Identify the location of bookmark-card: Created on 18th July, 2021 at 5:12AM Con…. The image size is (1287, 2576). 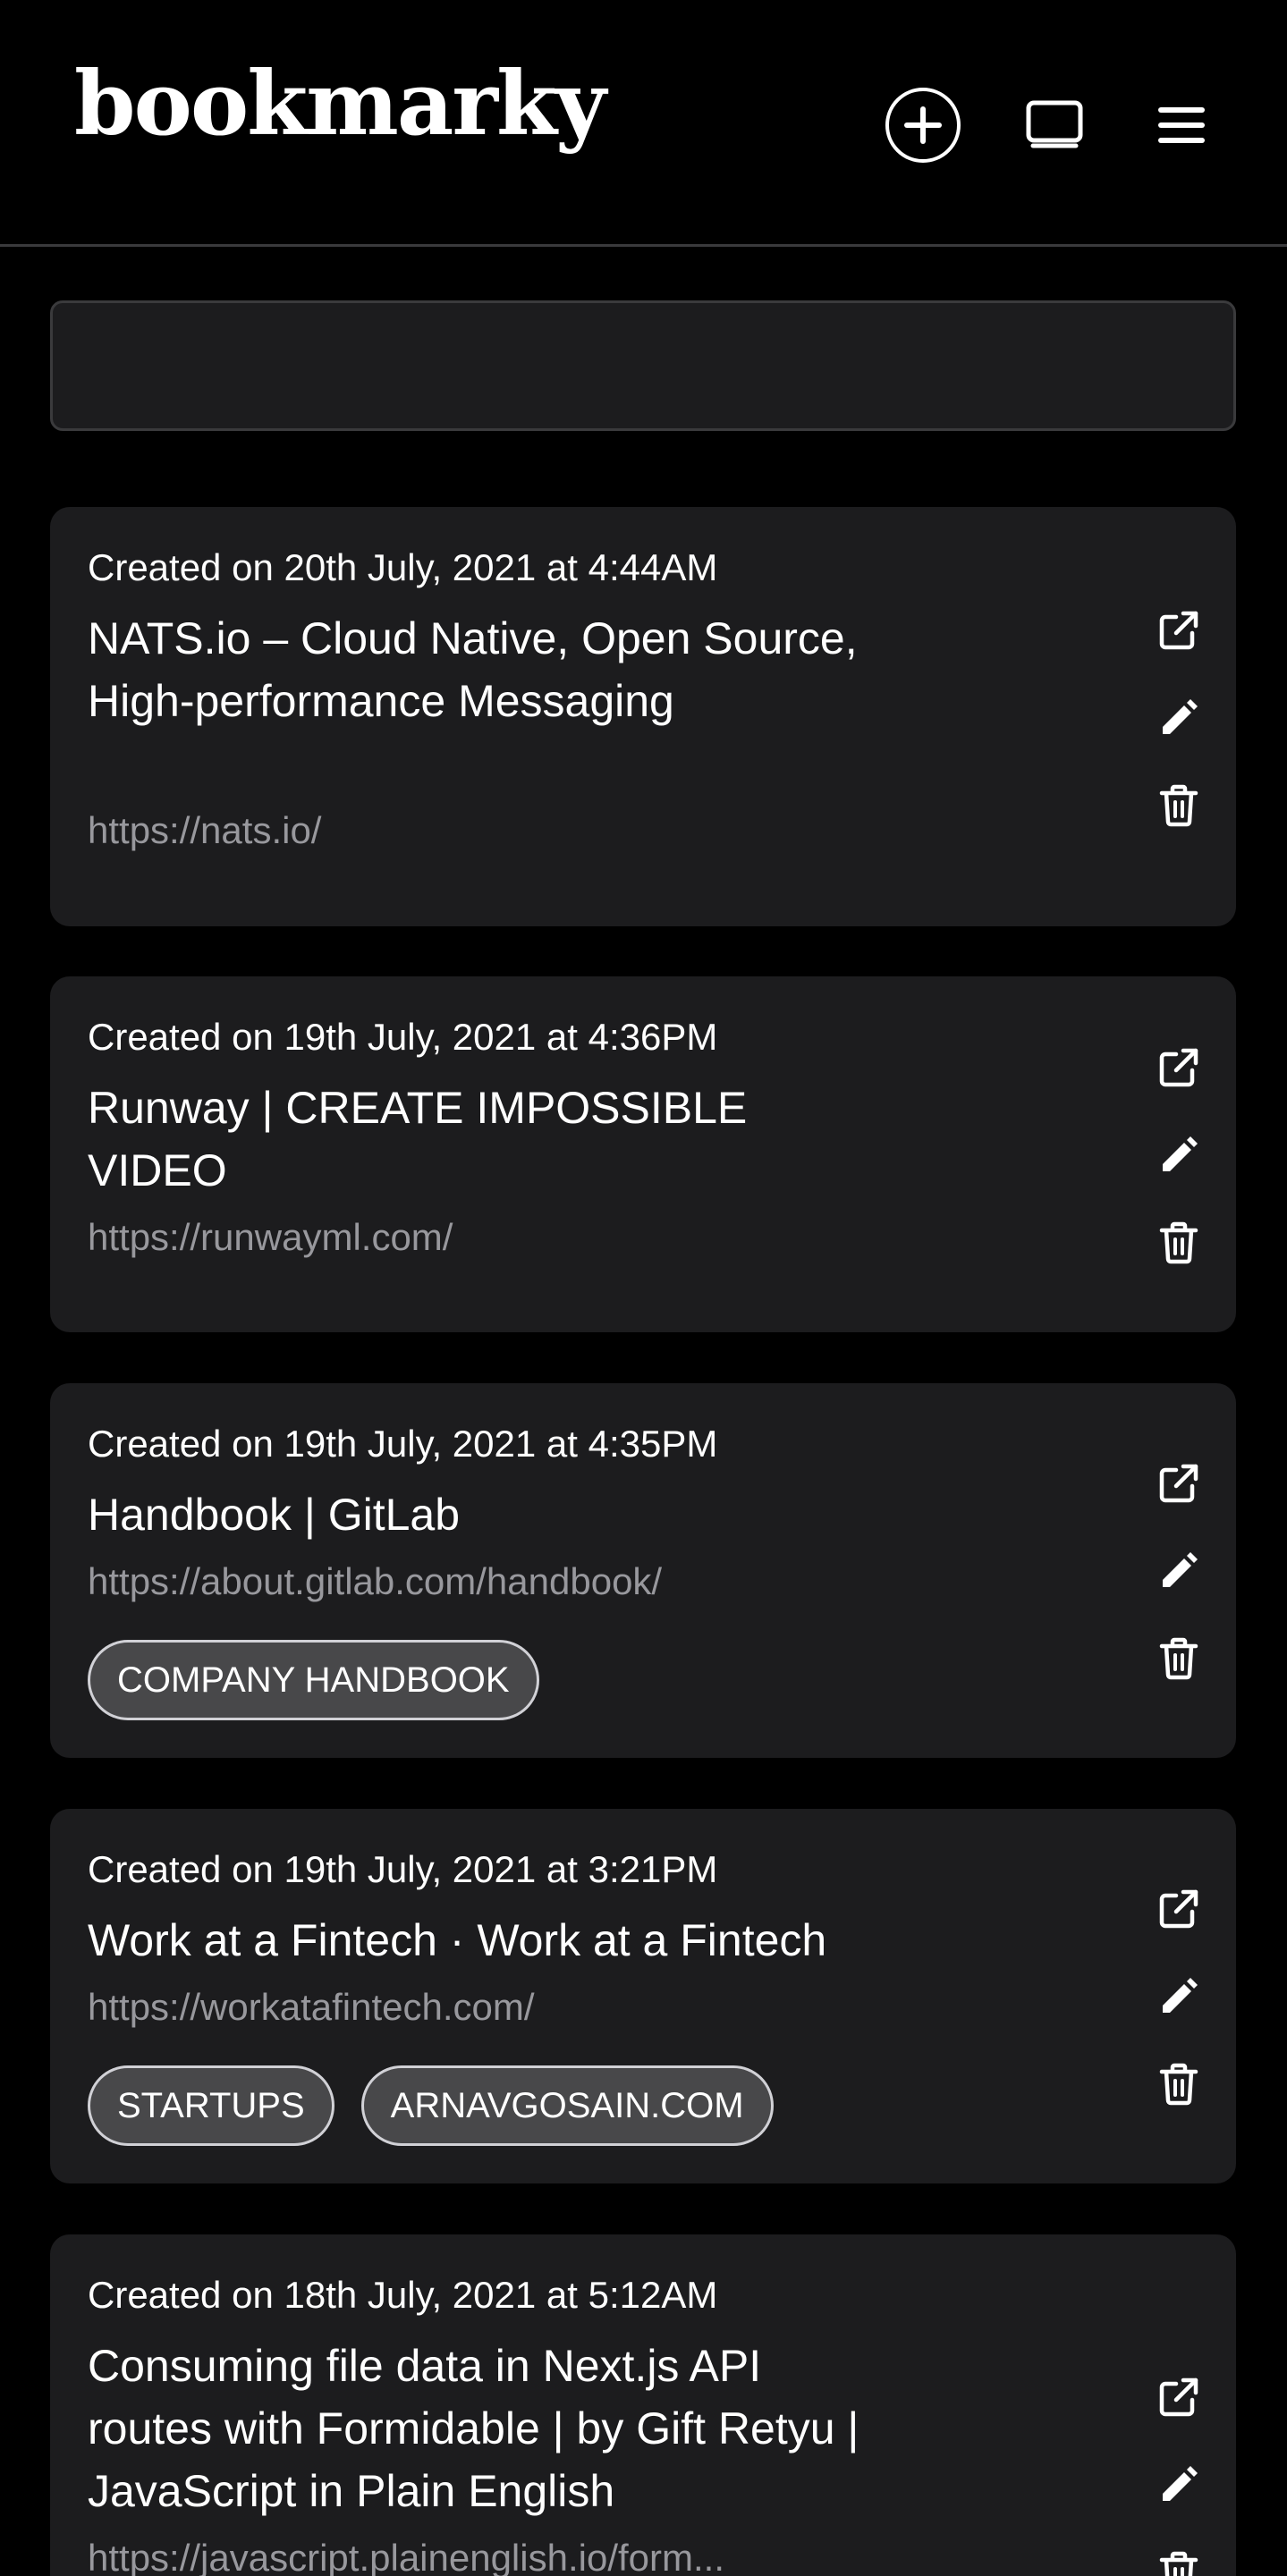
(643, 2405).